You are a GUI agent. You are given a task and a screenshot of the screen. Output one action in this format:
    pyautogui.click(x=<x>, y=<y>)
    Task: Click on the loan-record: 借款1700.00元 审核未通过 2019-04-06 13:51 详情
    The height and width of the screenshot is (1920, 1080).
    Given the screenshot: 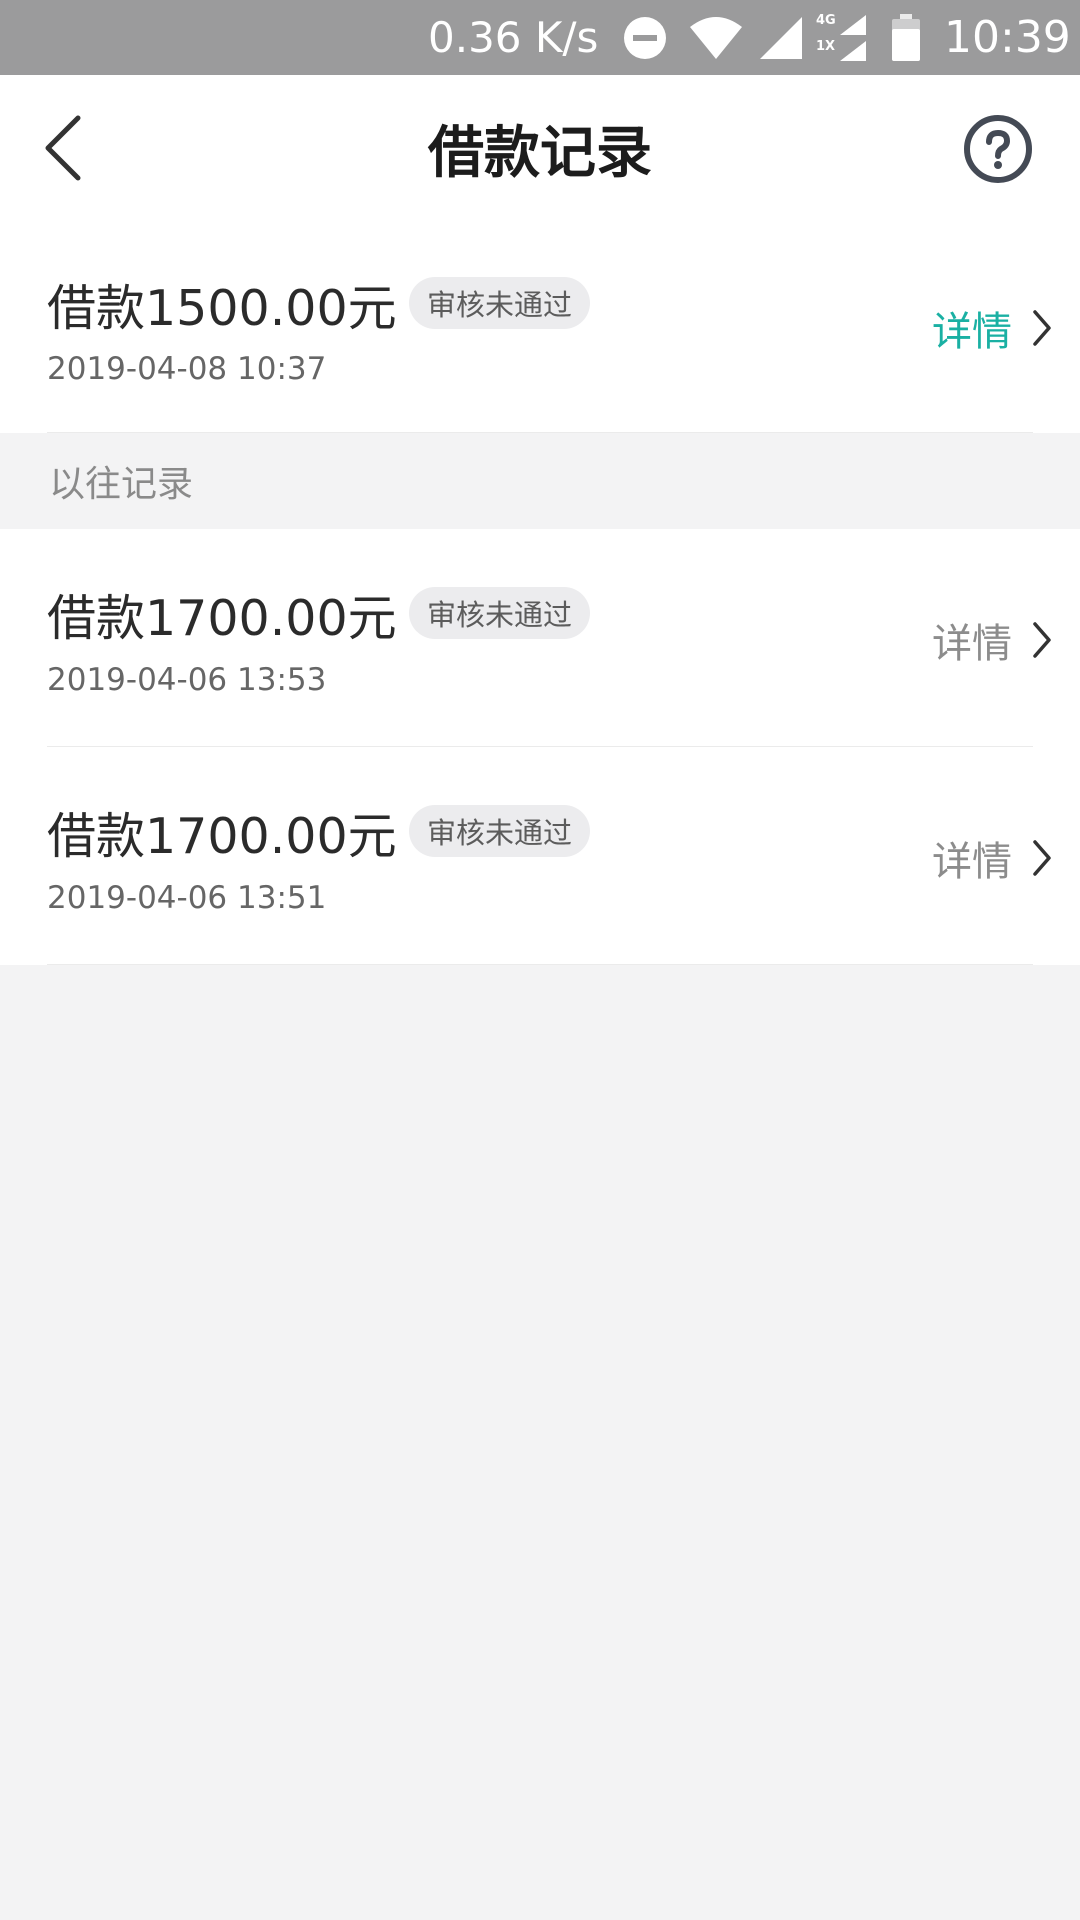 What is the action you would take?
    pyautogui.click(x=540, y=856)
    